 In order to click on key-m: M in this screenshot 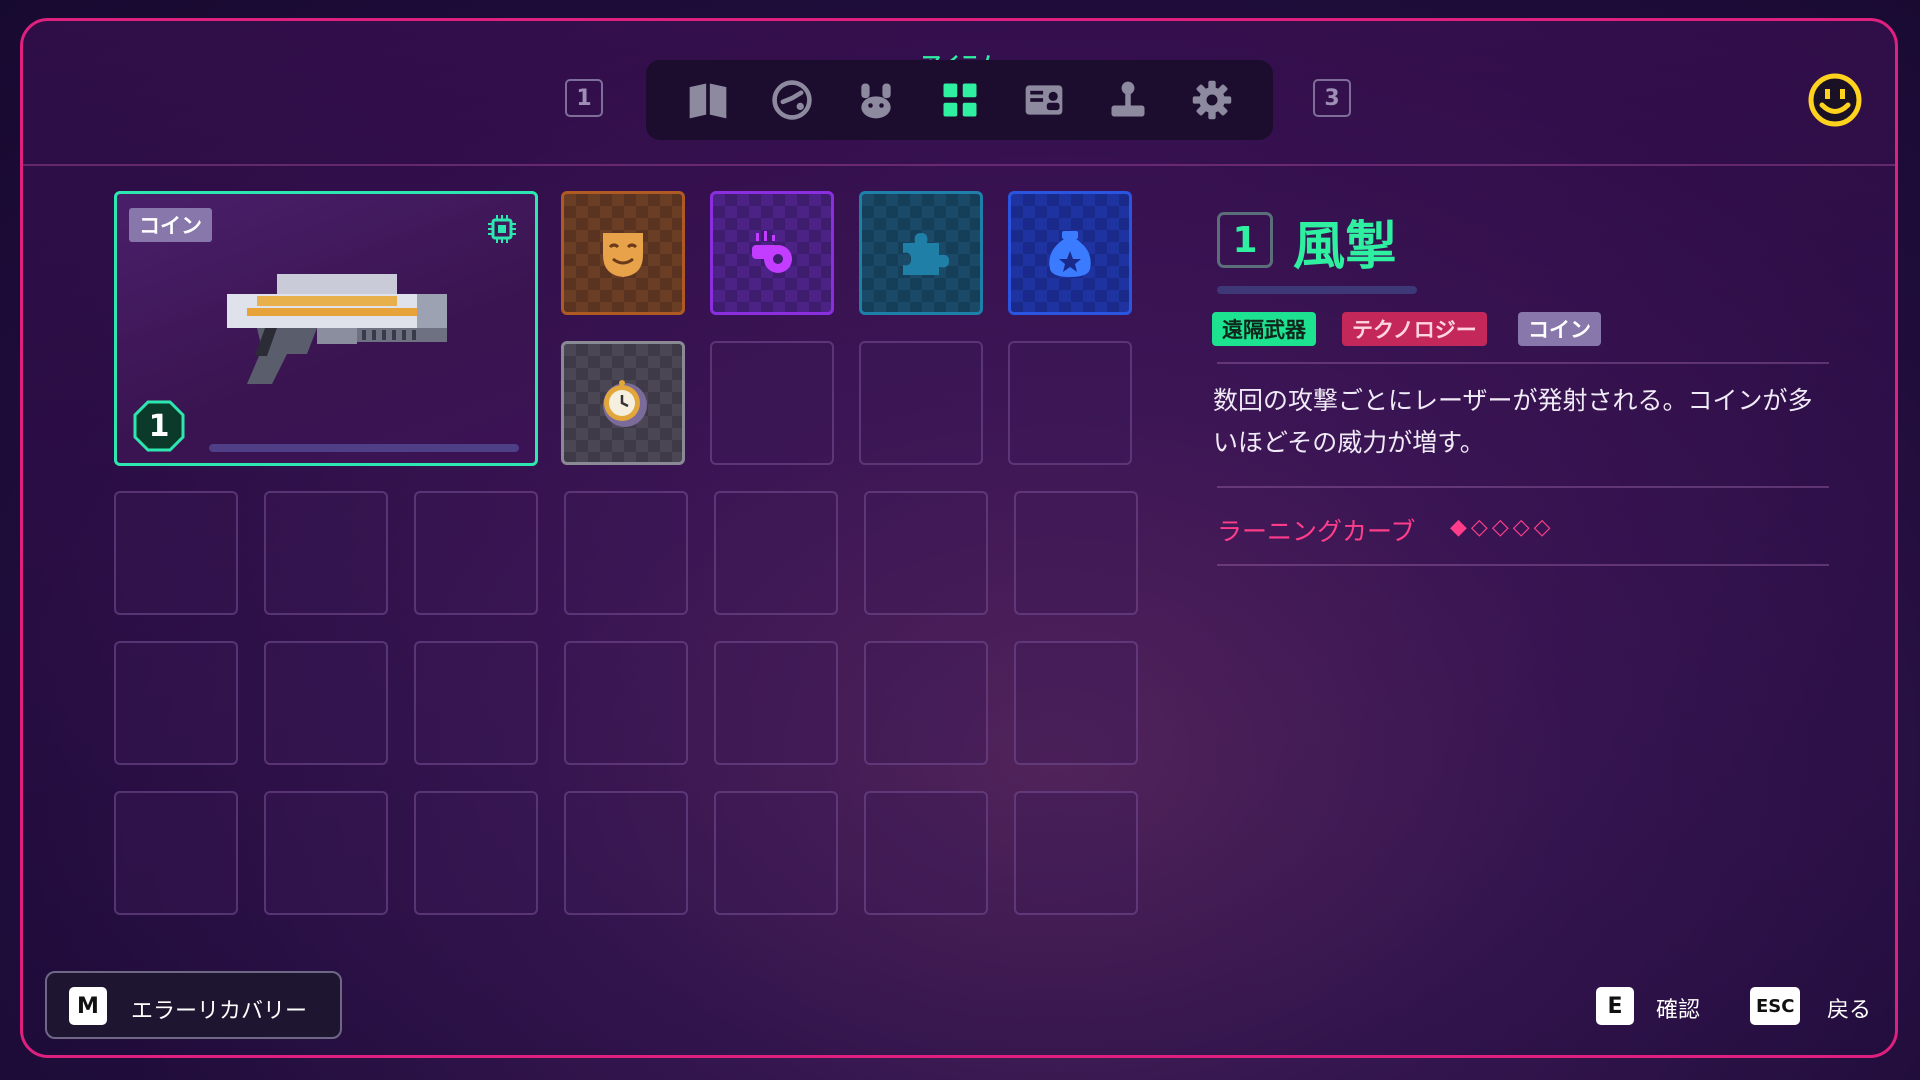, I will do `click(88, 1006)`.